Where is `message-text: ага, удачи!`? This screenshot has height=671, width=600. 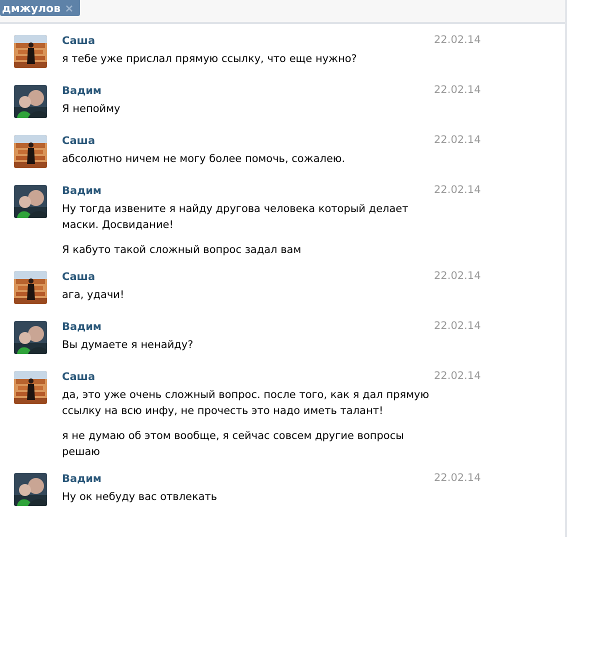 message-text: ага, удачи! is located at coordinates (94, 295).